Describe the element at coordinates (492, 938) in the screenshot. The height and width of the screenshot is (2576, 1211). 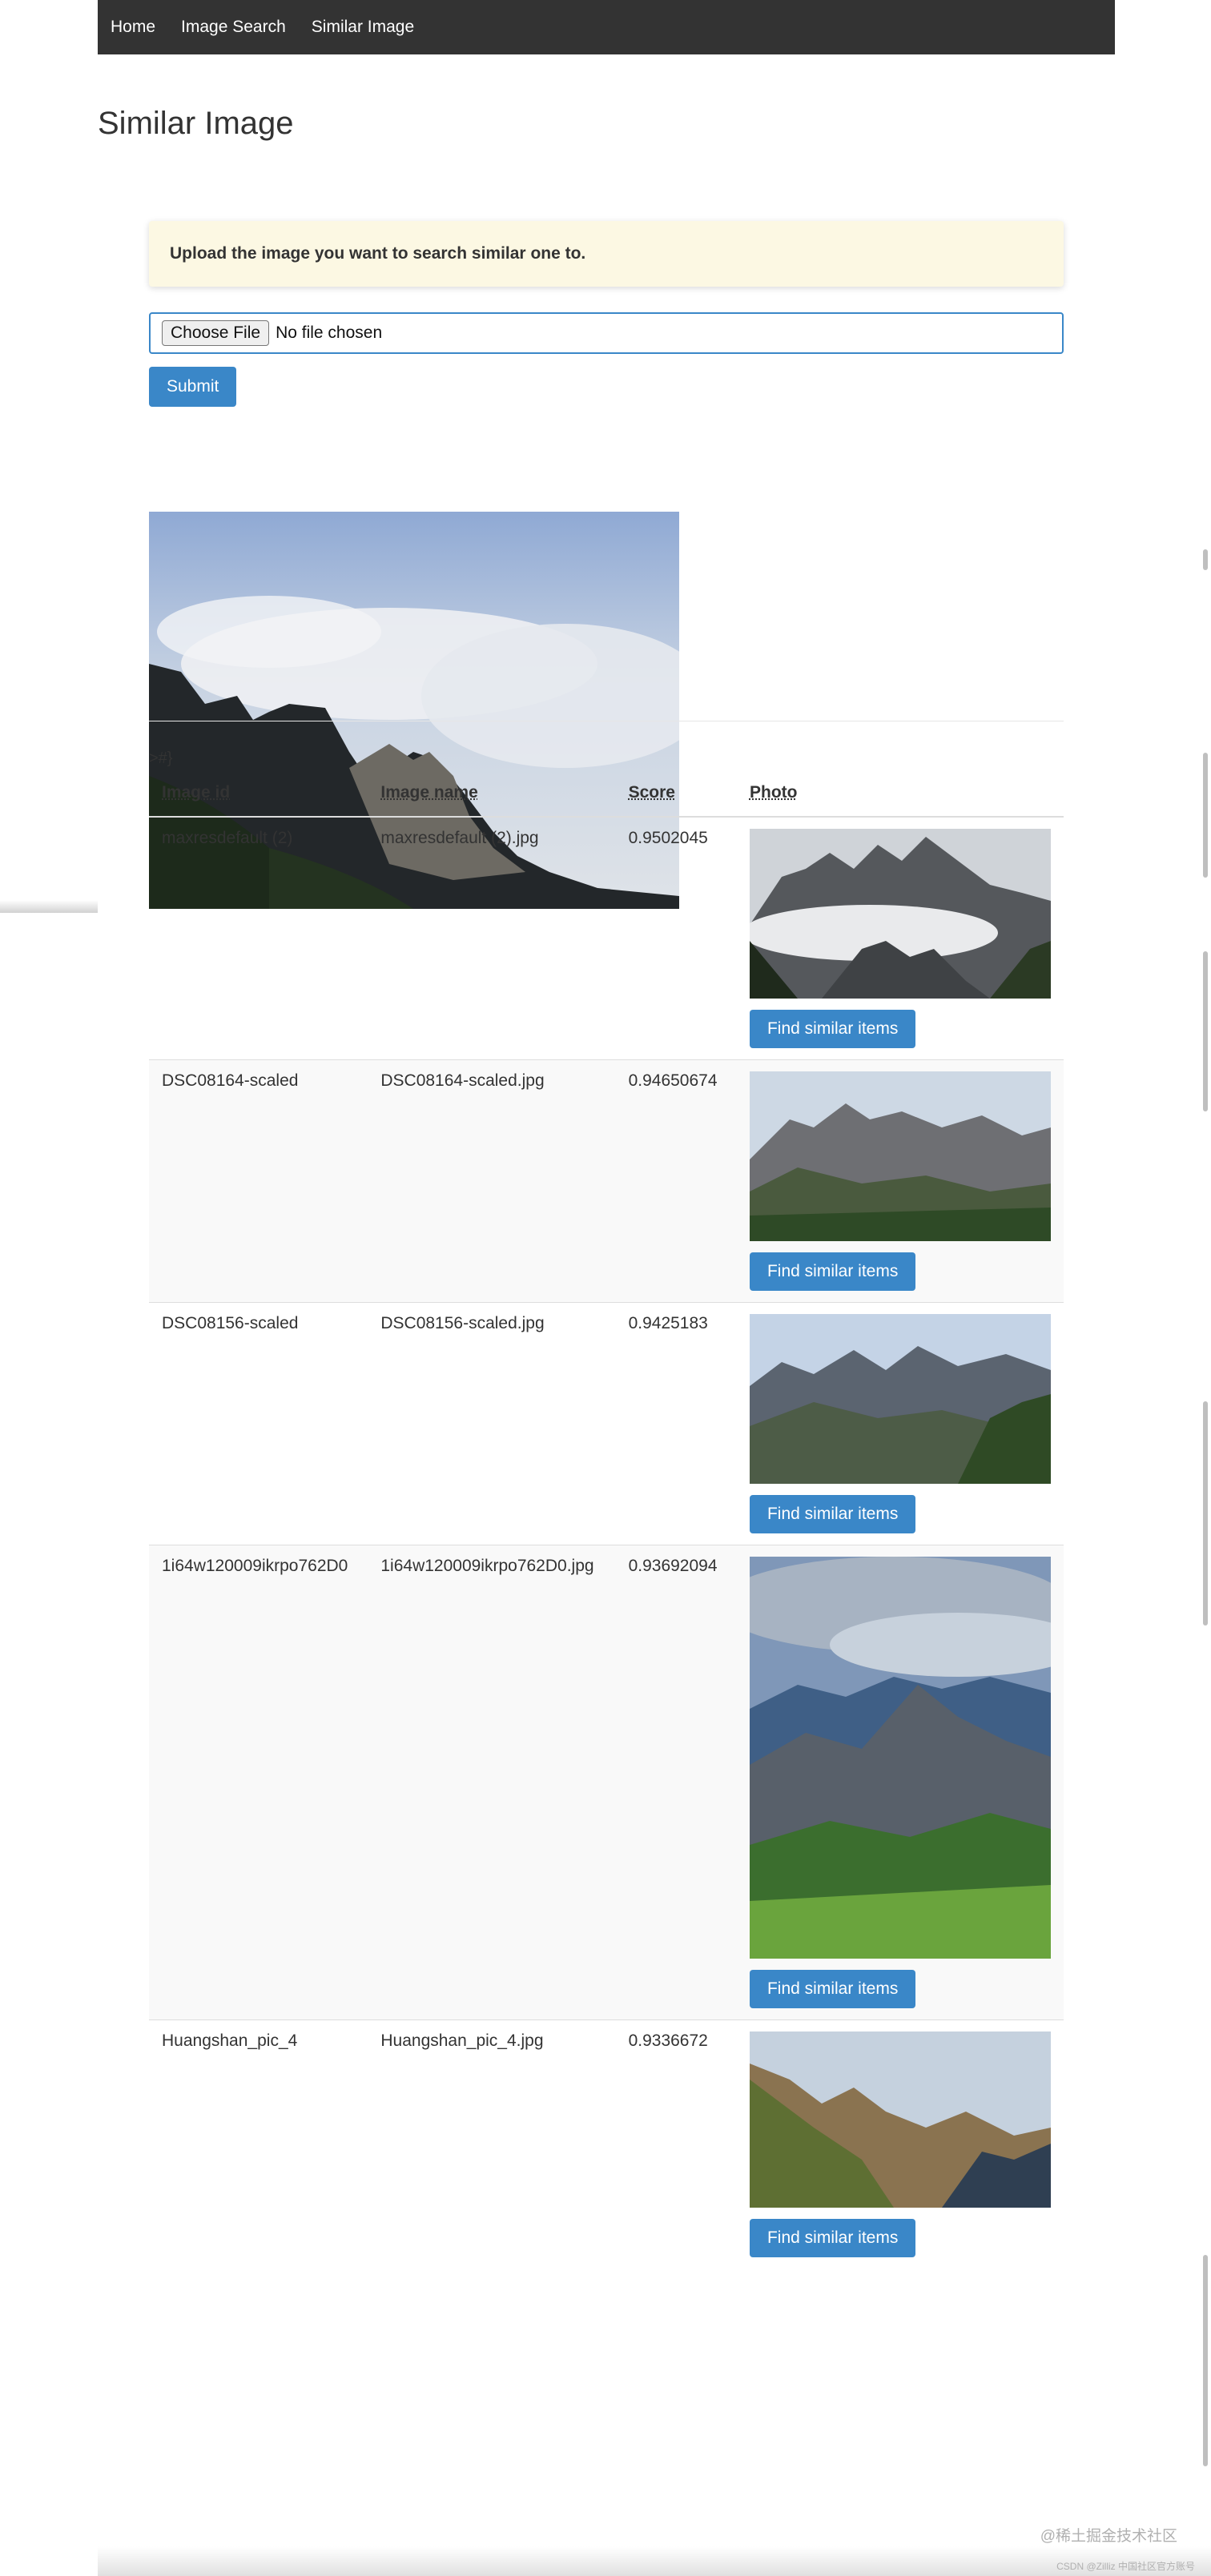
I see `cell-image-name: maxresdefault (2).jpg` at that location.